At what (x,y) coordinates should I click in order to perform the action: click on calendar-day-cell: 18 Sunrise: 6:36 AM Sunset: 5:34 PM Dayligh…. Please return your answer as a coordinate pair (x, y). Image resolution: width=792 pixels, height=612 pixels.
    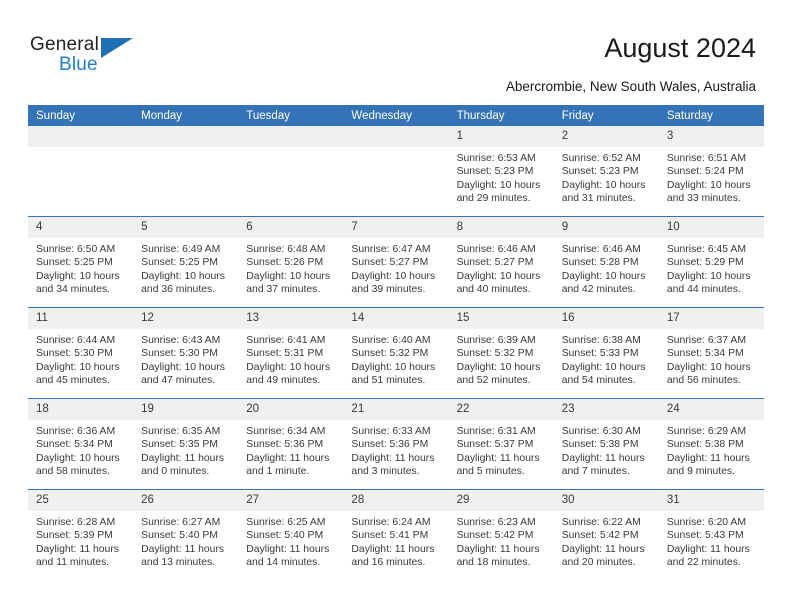
    Looking at the image, I should click on (81, 444).